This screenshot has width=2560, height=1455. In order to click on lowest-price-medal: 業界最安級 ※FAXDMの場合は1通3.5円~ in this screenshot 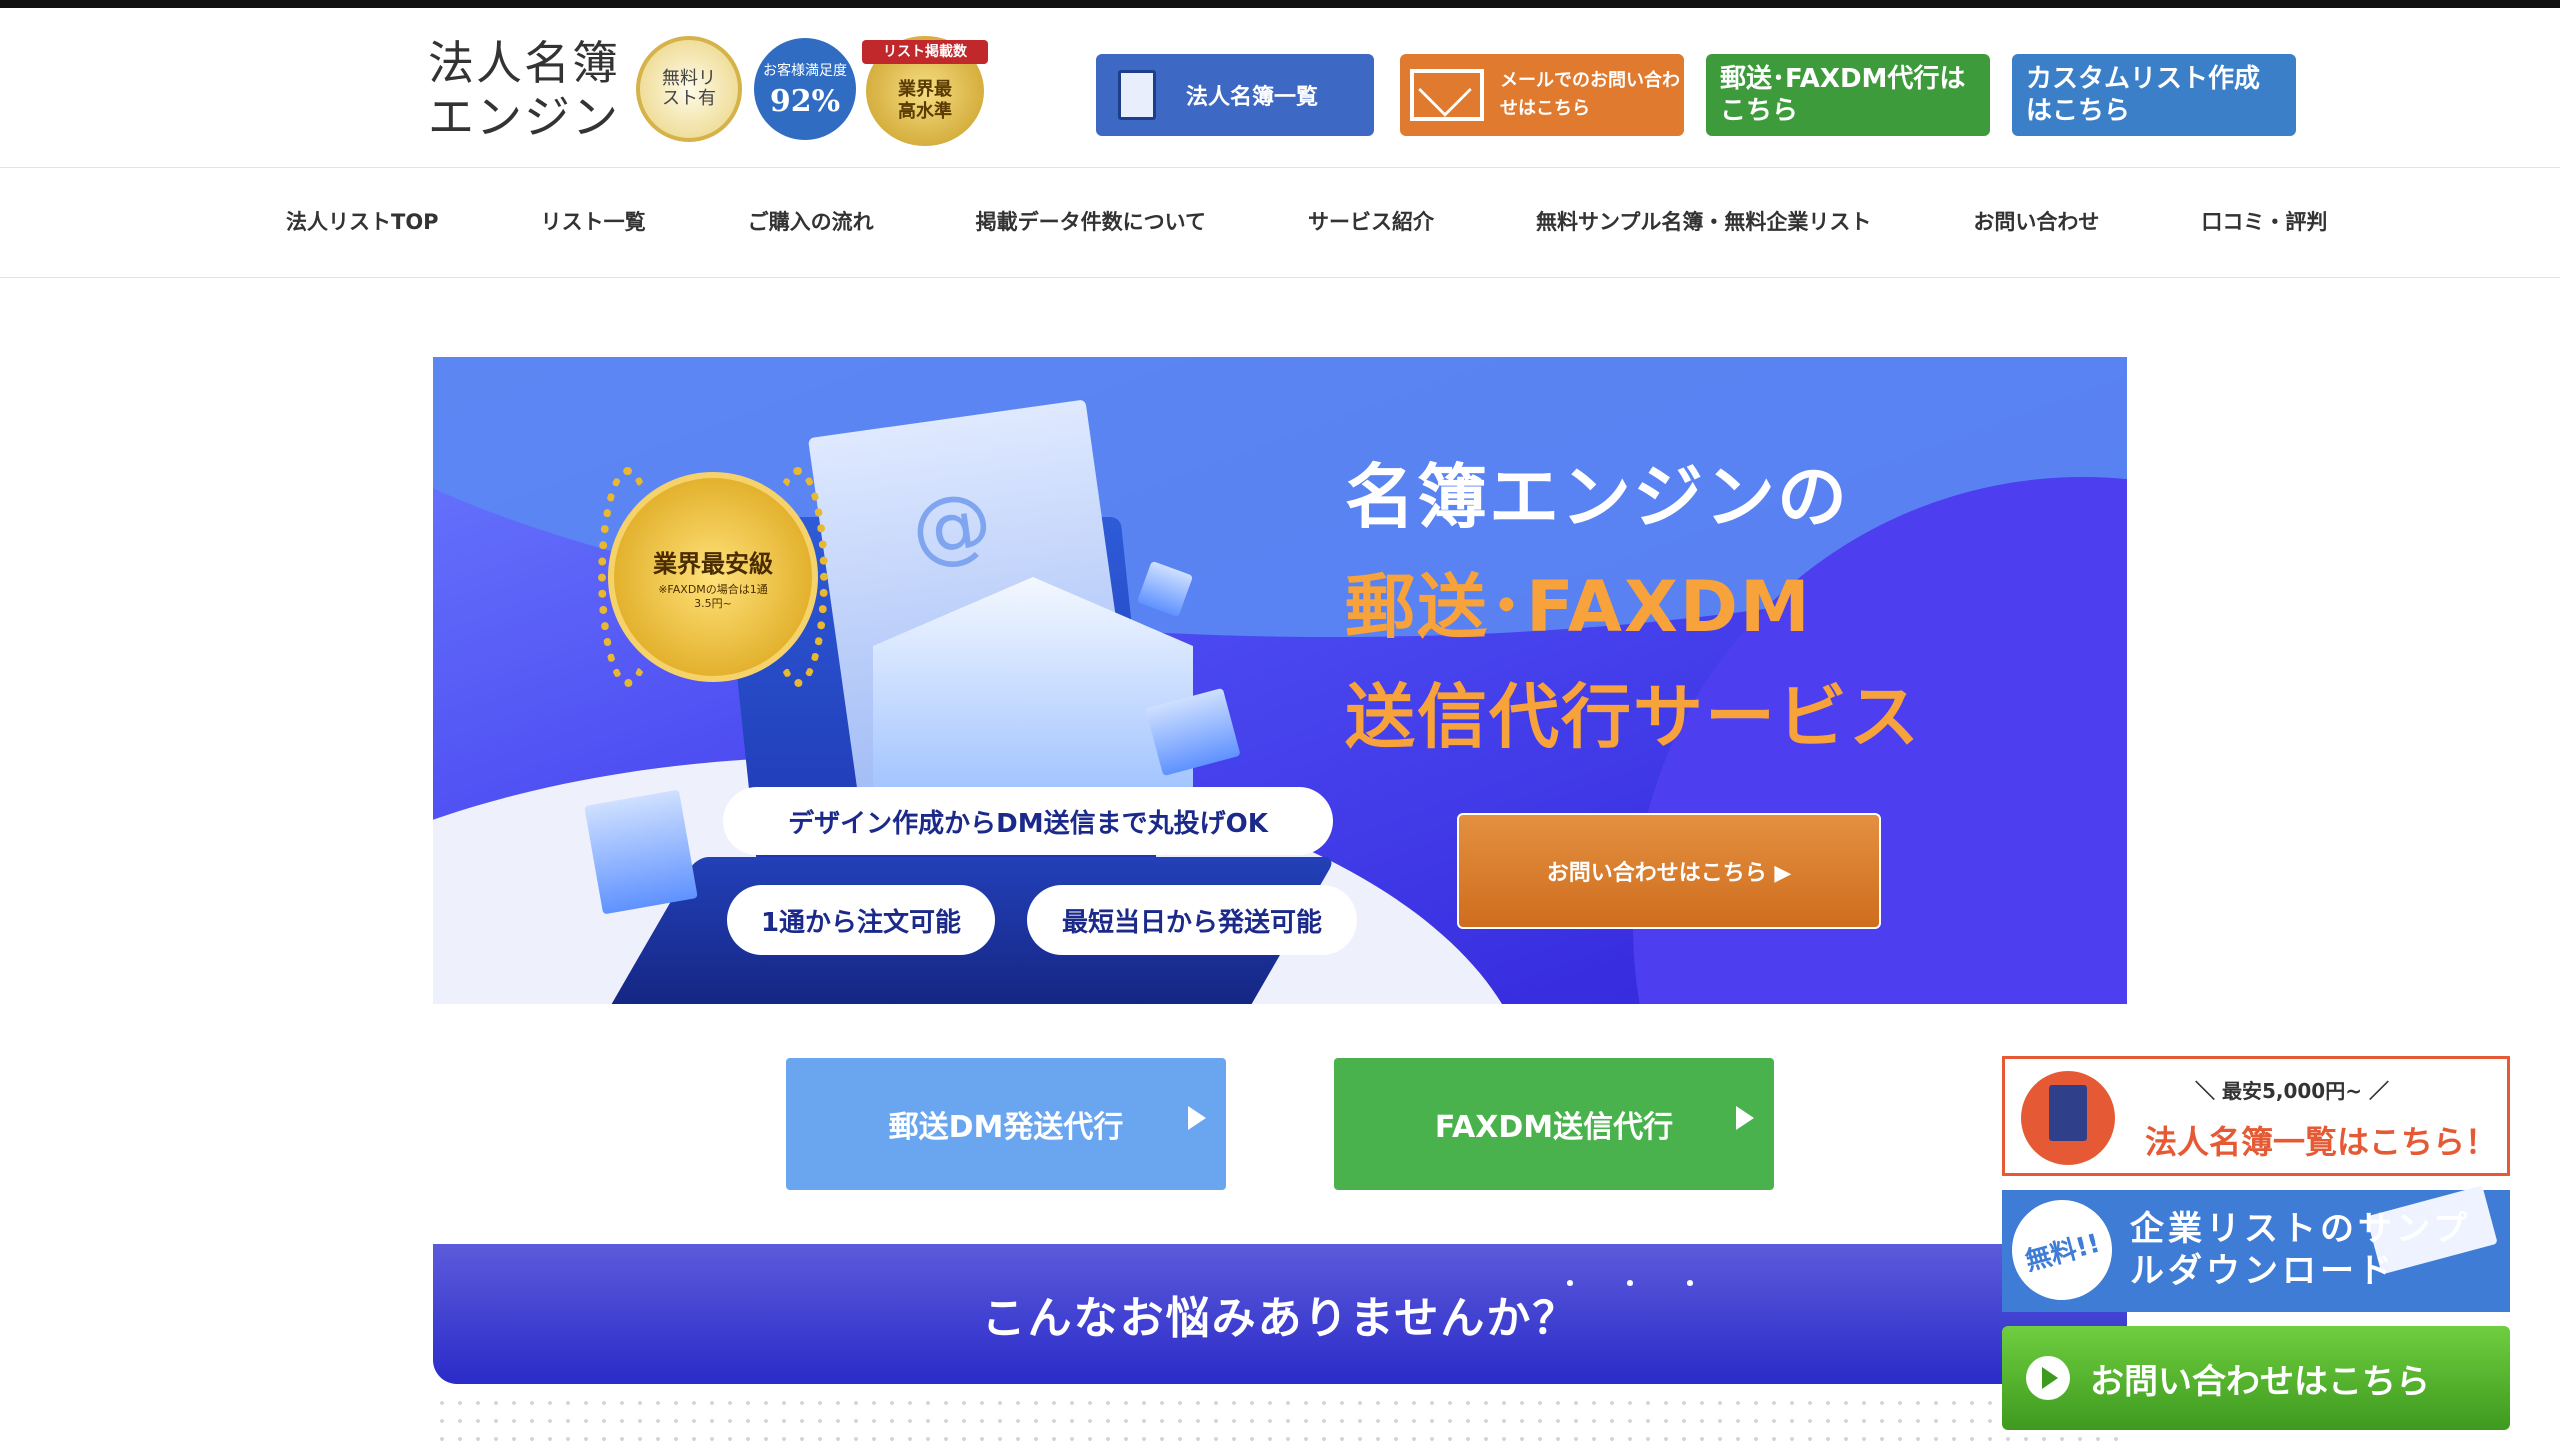, I will do `click(713, 577)`.